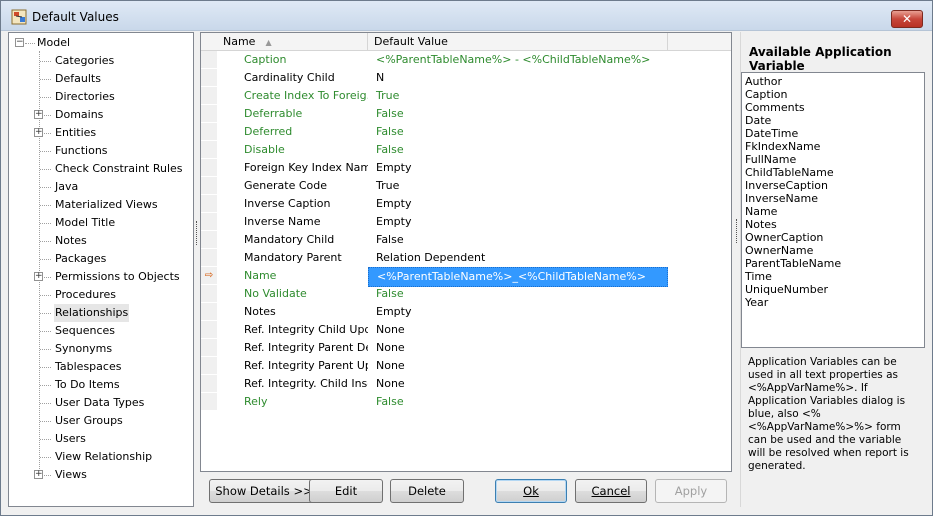 The height and width of the screenshot is (516, 933). I want to click on default-value-cell: <%ParentTableName%>_<%ChildTableName%>, so click(518, 277).